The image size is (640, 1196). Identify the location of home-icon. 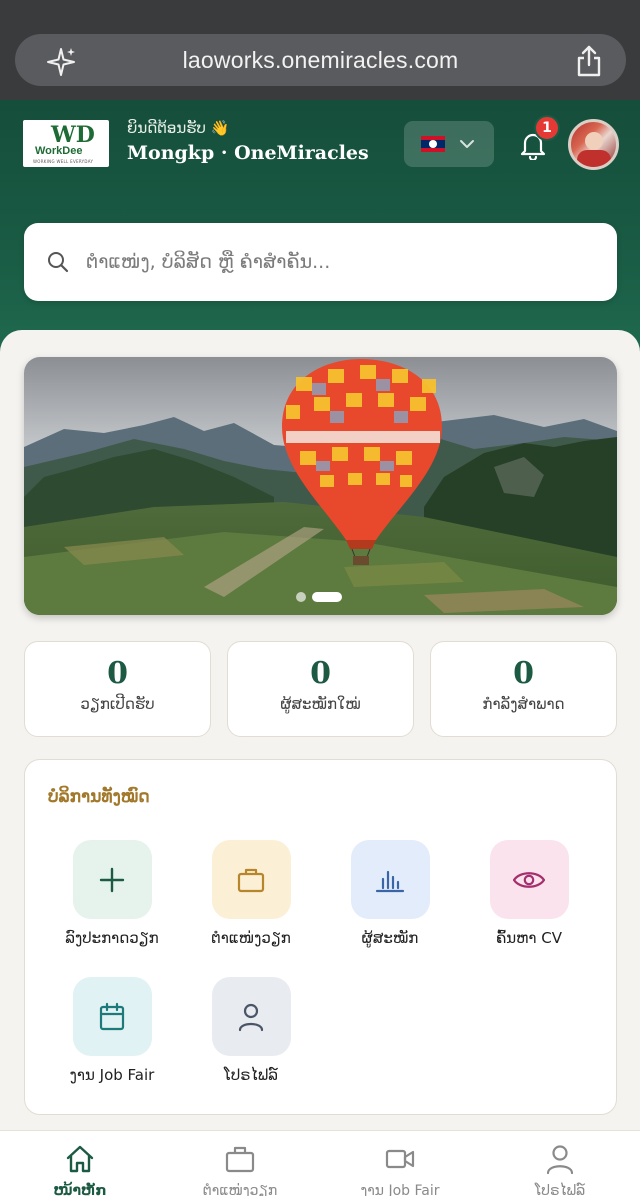
(80, 1159).